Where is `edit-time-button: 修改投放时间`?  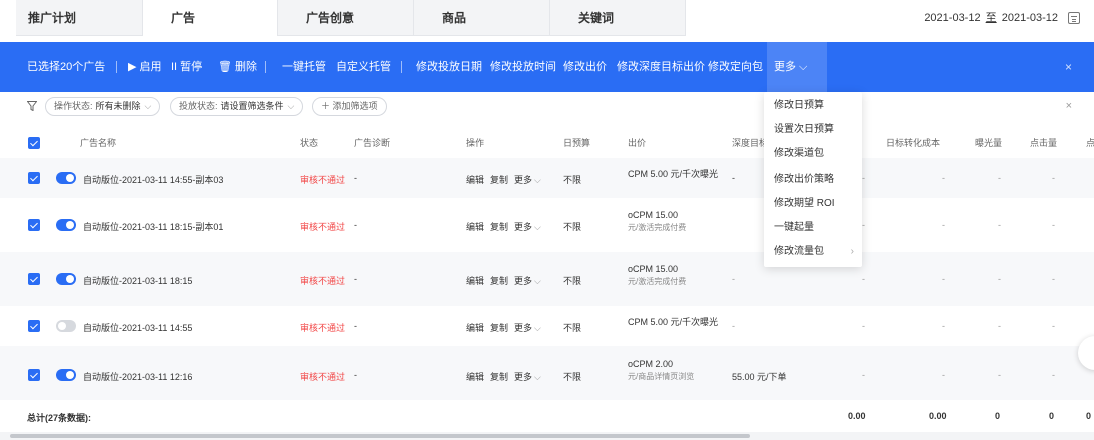 edit-time-button: 修改投放时间 is located at coordinates (523, 67).